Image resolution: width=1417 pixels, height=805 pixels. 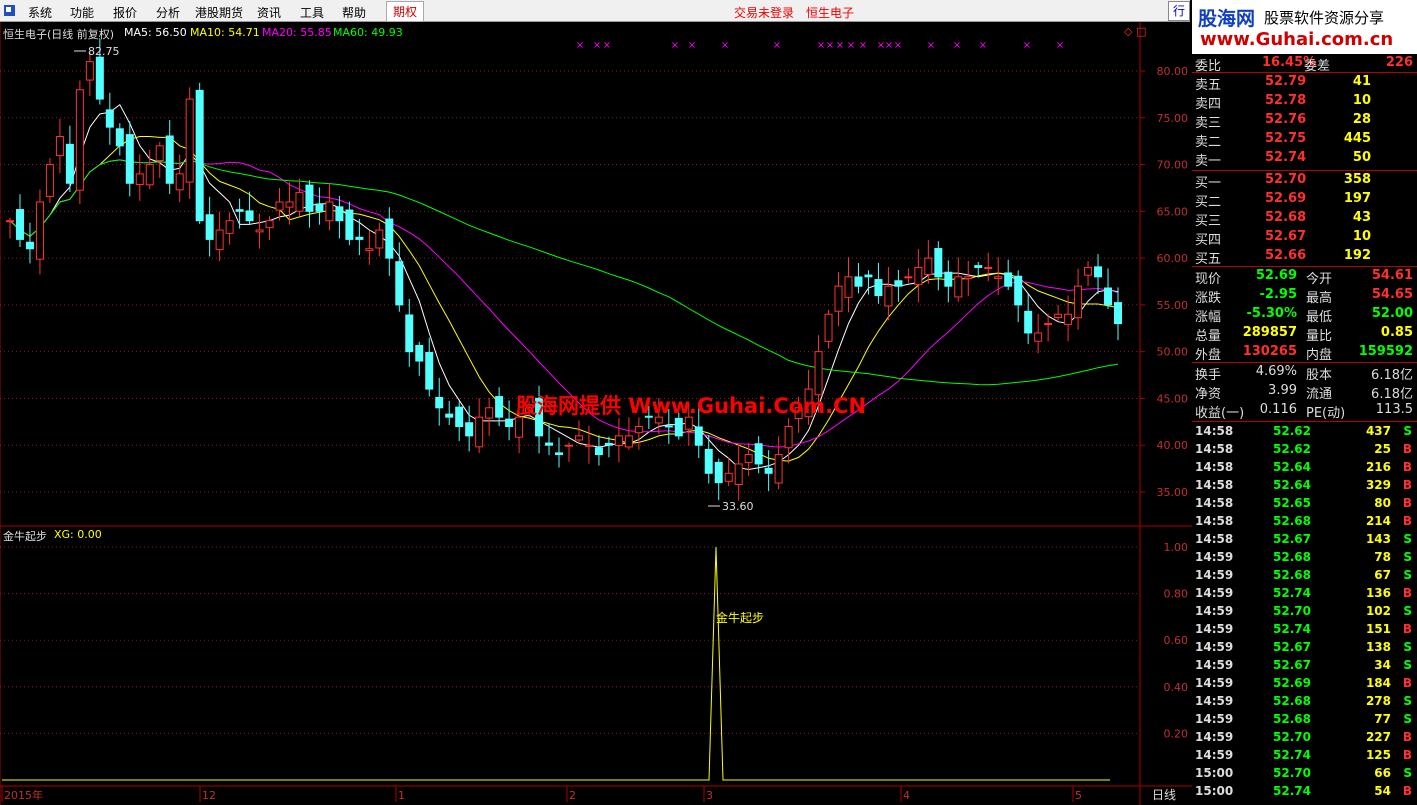 What do you see at coordinates (1357, 179) in the screenshot?
I see `buy-volume: 358` at bounding box center [1357, 179].